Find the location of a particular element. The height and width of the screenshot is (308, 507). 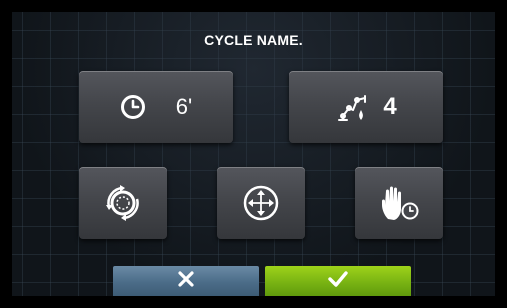

cancel-button is located at coordinates (186, 281).